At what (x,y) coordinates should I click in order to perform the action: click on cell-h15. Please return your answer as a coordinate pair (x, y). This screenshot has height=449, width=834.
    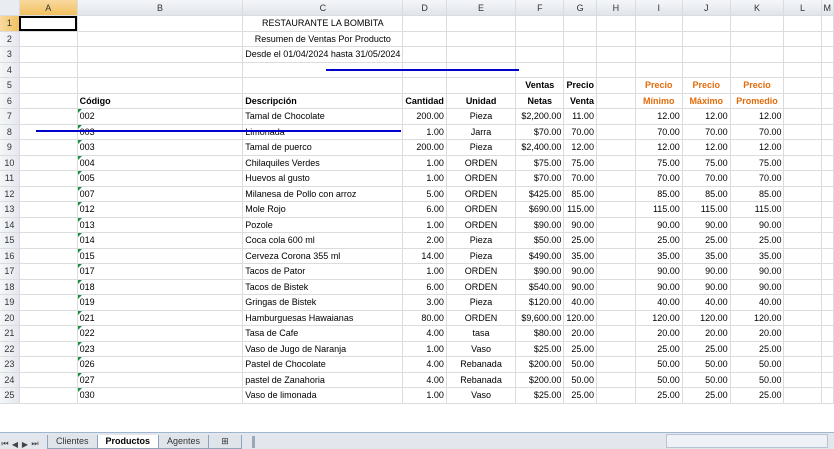
    Looking at the image, I should click on (616, 240).